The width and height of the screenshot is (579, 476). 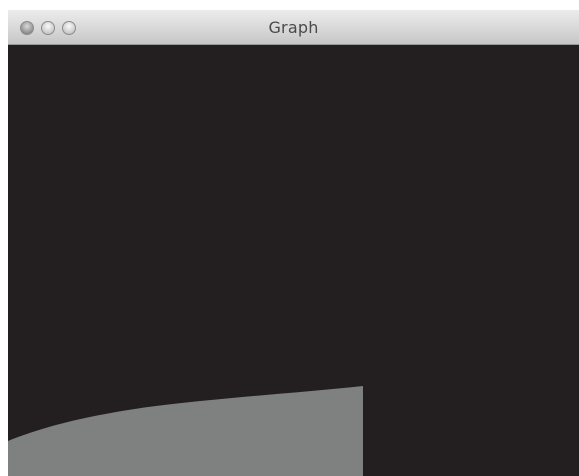 I want to click on window-title: Graph, so click(x=293, y=27).